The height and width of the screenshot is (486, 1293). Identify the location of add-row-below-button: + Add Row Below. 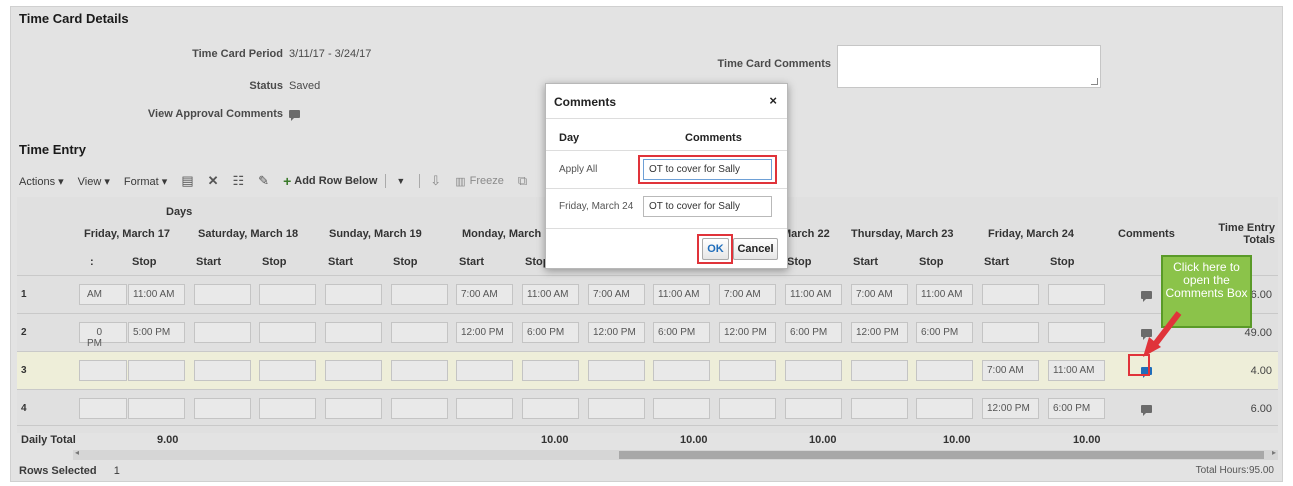
(330, 181).